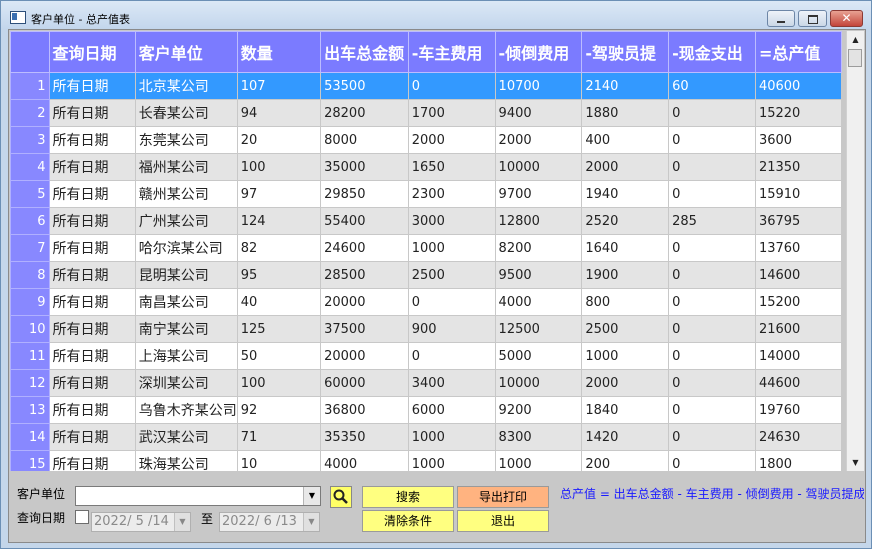 The image size is (872, 549). Describe the element at coordinates (451, 113) in the screenshot. I see `table-cell: 1700` at that location.